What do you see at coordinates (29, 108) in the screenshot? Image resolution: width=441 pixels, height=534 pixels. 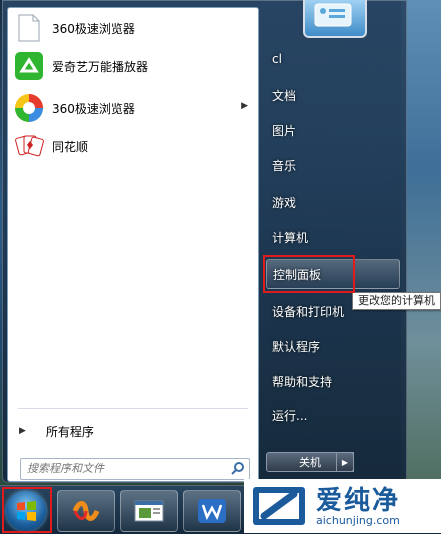 I see `360-browser-icon` at bounding box center [29, 108].